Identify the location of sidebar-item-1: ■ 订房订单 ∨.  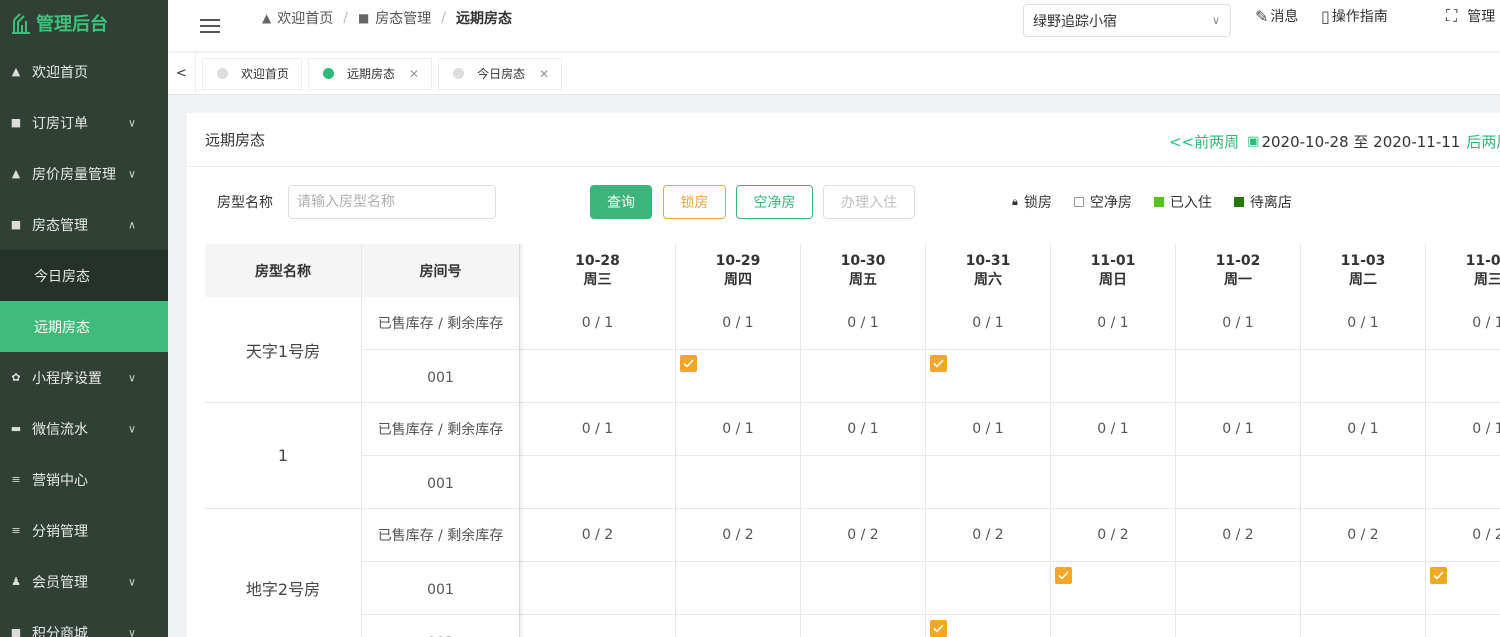
(84, 122).